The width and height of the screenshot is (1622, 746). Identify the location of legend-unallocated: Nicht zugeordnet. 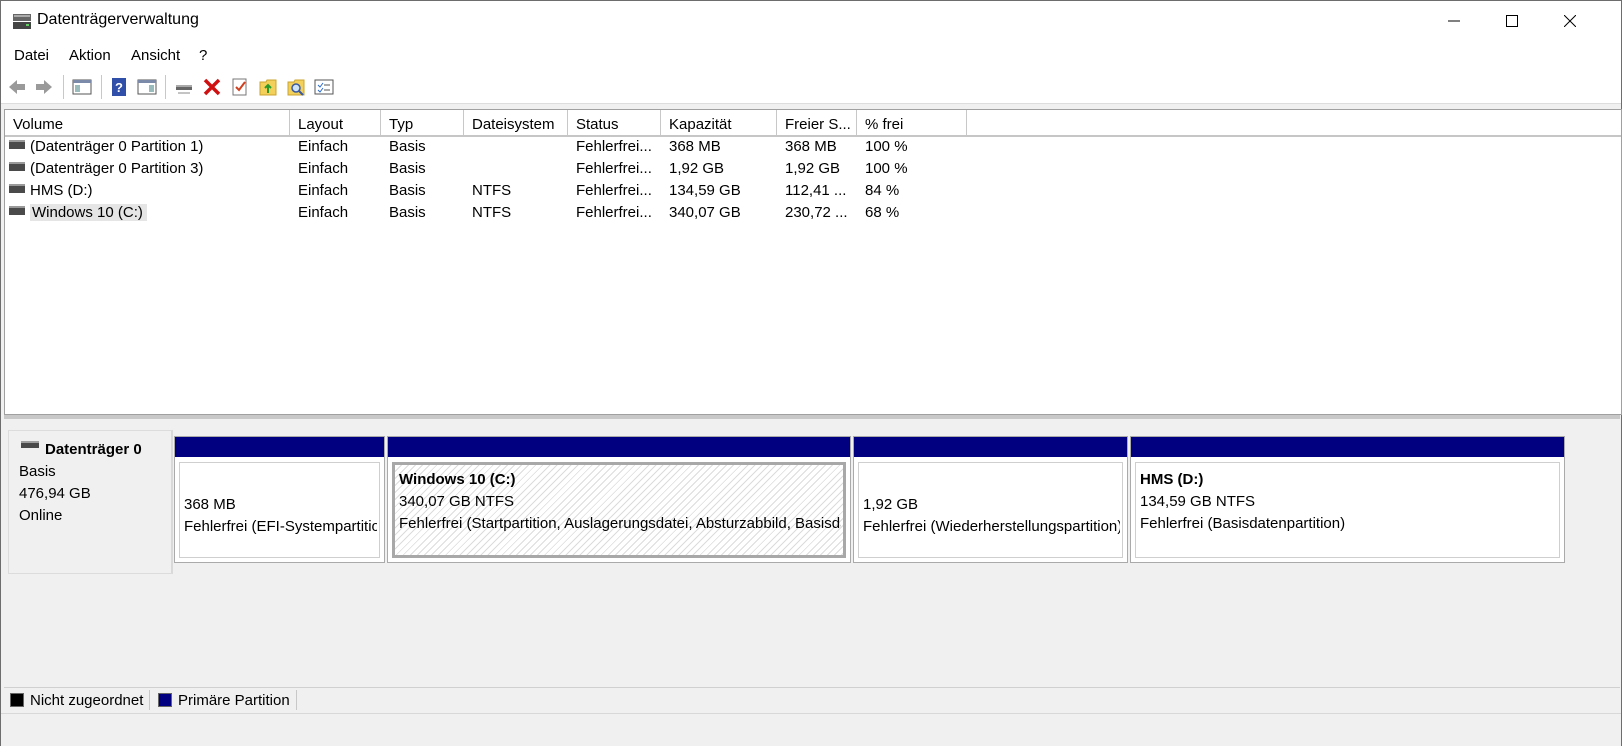
(80, 700).